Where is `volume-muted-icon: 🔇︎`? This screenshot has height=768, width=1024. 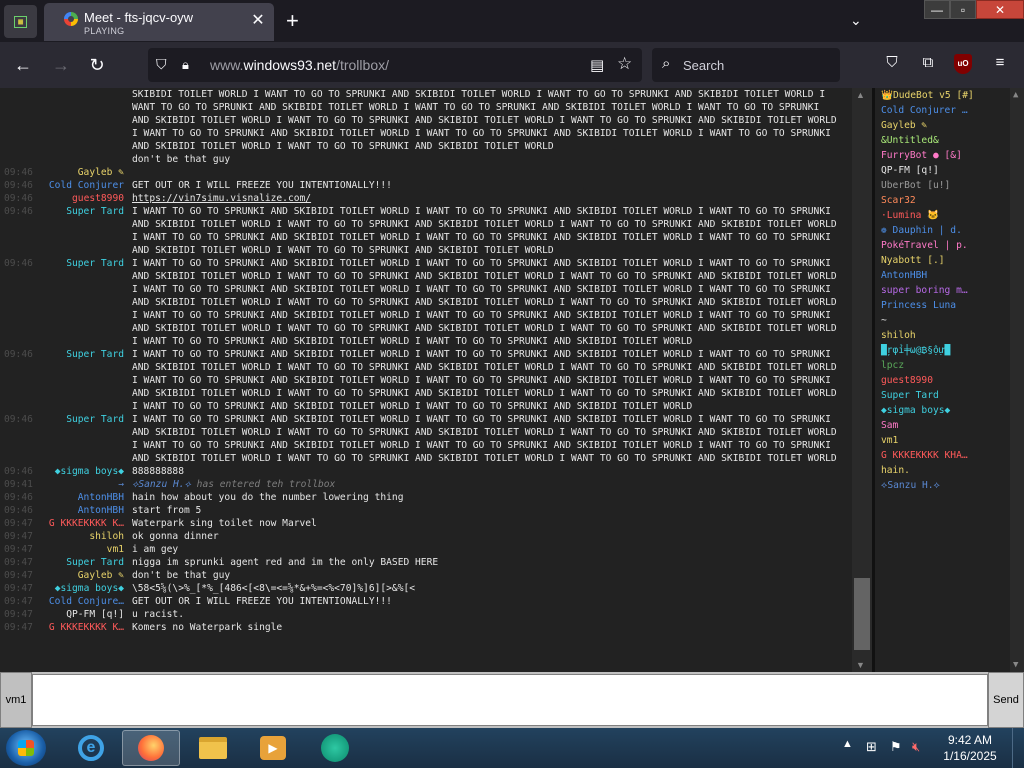 volume-muted-icon: 🔇︎ is located at coordinates (916, 747).